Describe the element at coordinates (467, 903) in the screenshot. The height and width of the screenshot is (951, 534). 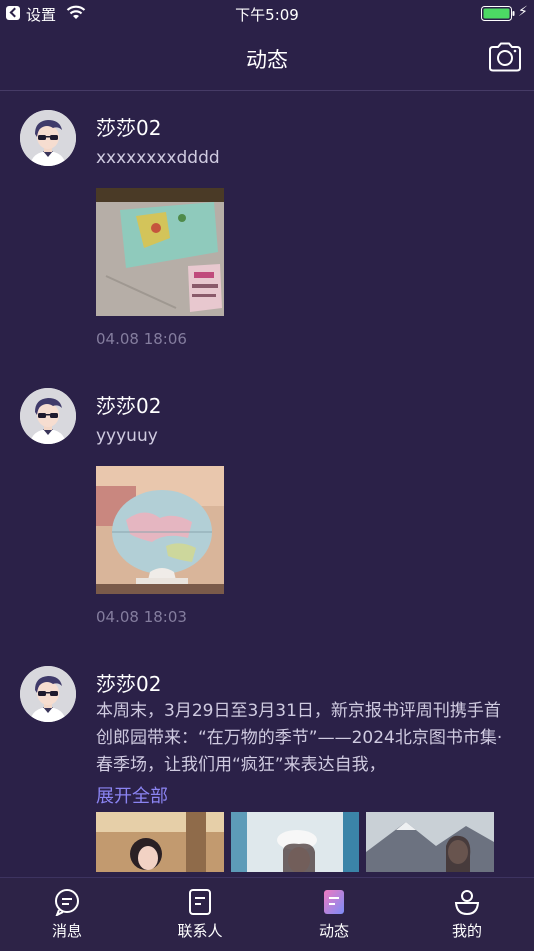
I see `profile-icon` at that location.